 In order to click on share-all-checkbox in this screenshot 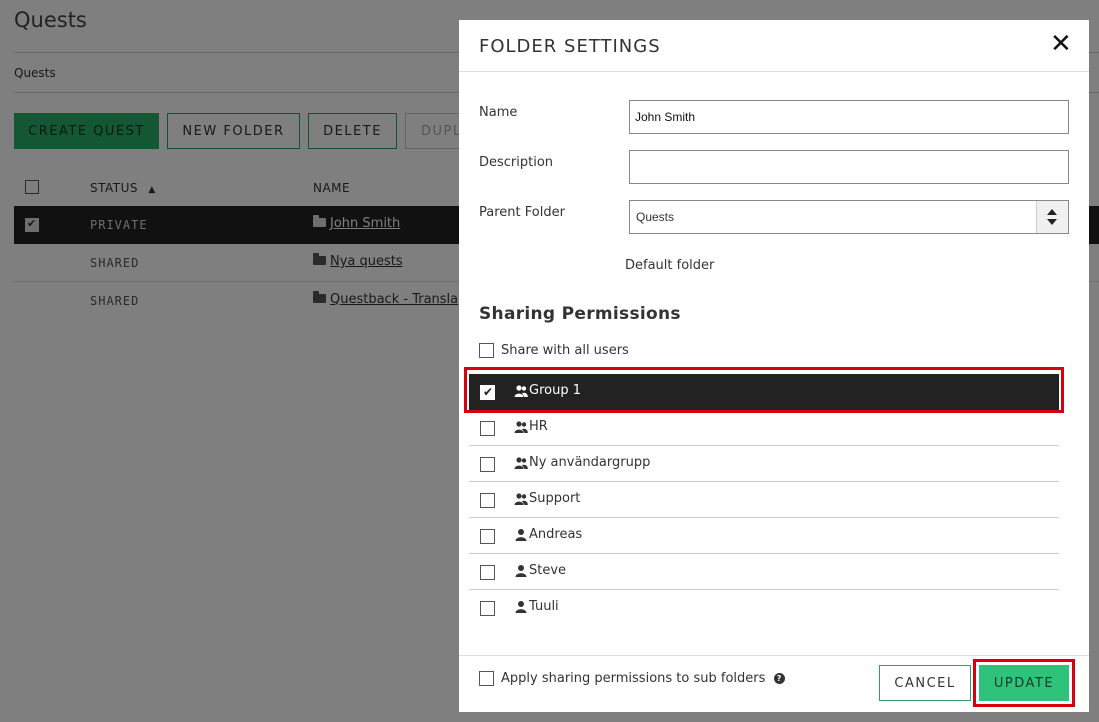, I will do `click(486, 350)`.